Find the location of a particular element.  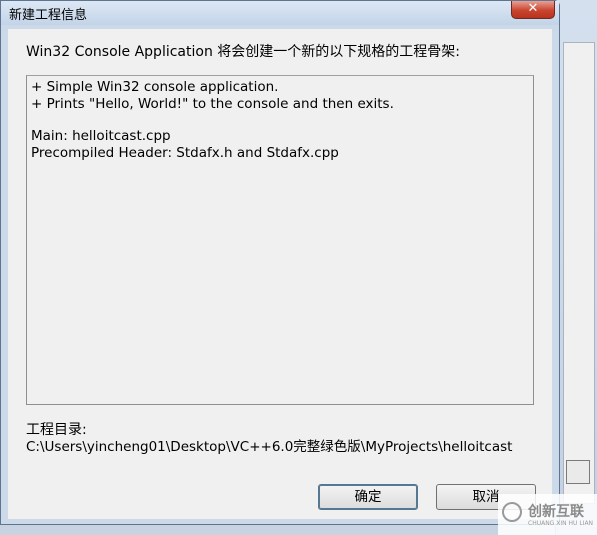

ok-button: 确定 is located at coordinates (368, 497).